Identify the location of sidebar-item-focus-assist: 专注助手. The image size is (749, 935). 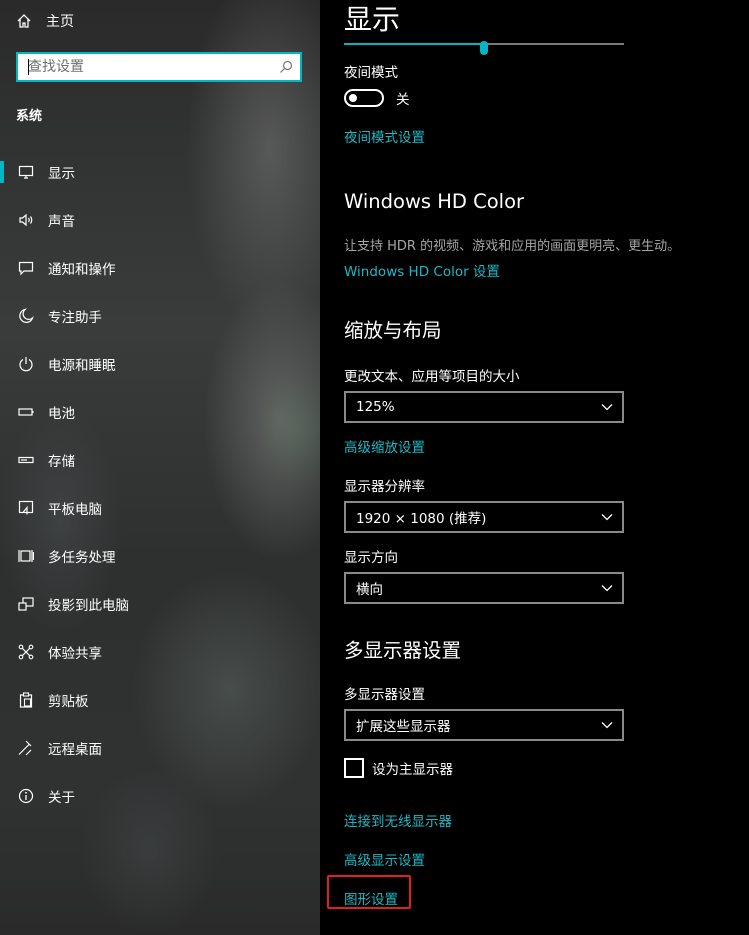
(160, 316).